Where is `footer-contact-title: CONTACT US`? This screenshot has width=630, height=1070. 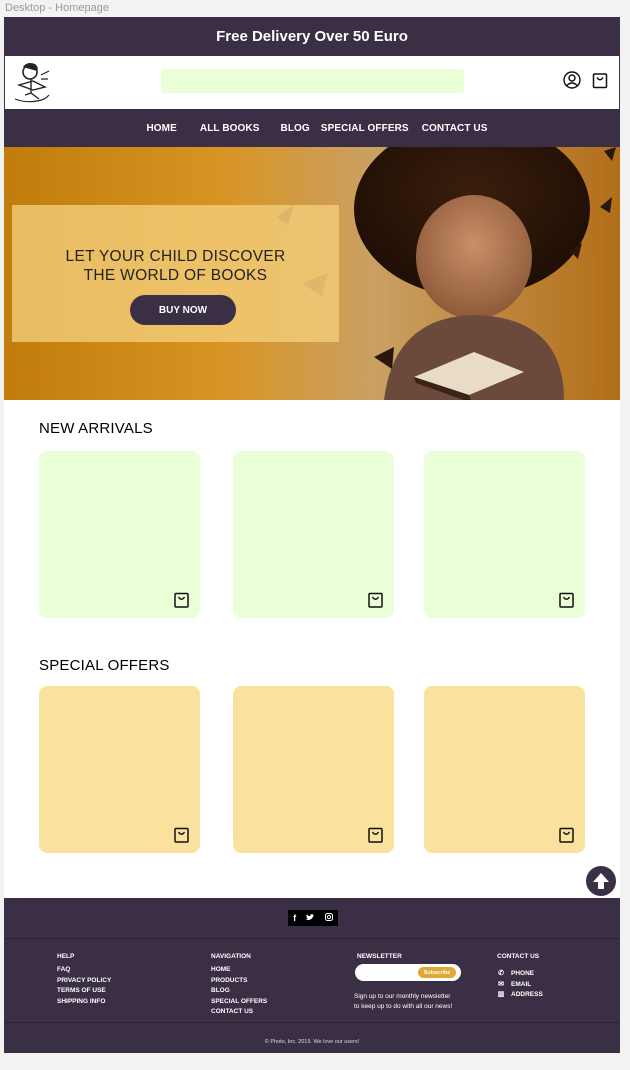
footer-contact-title: CONTACT US is located at coordinates (518, 956).